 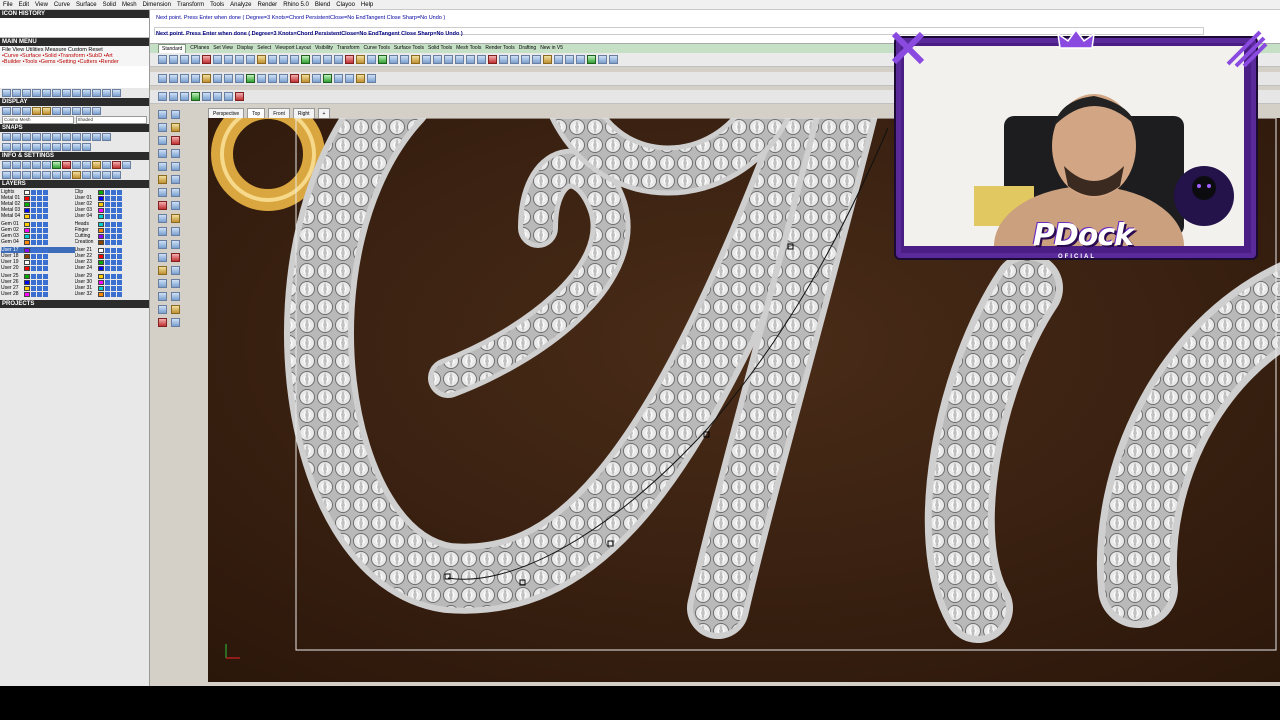 I want to click on toolbar-tab: CPlanes, so click(x=199, y=48).